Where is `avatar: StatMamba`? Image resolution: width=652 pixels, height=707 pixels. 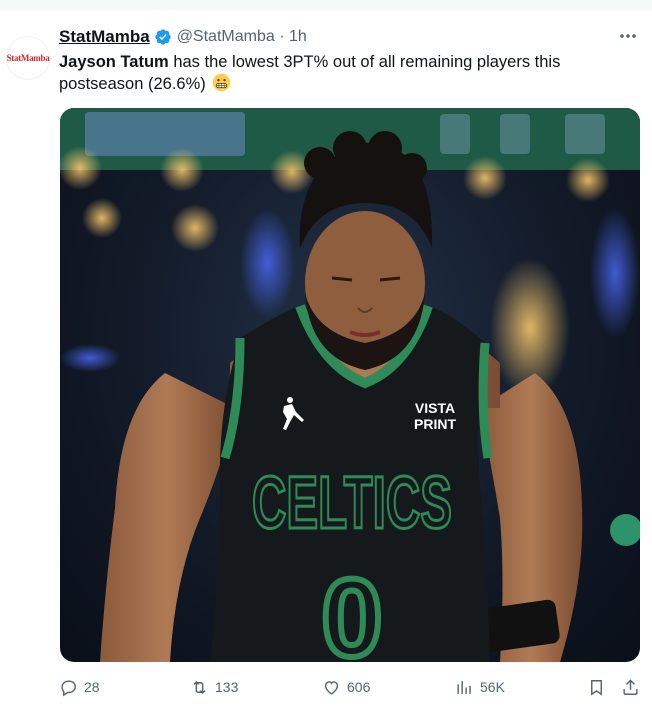 avatar: StatMamba is located at coordinates (28, 58).